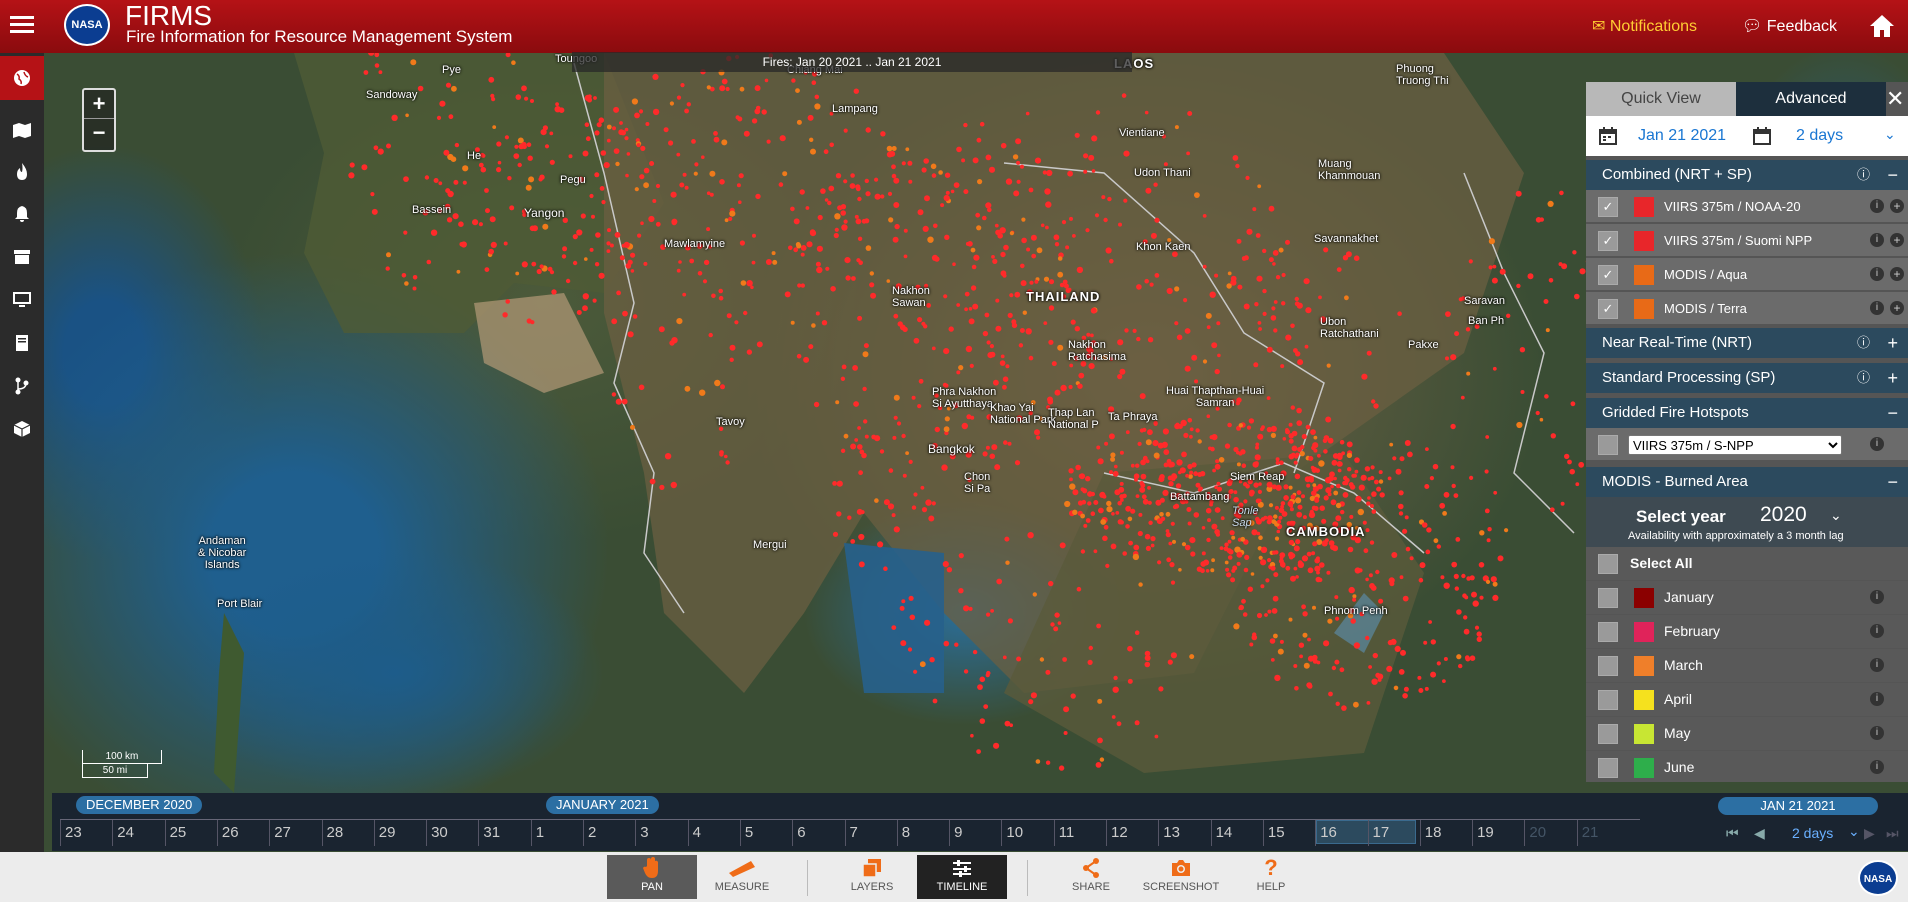 The image size is (1908, 902). What do you see at coordinates (872, 877) in the screenshot?
I see `layers-button: LAYERS` at bounding box center [872, 877].